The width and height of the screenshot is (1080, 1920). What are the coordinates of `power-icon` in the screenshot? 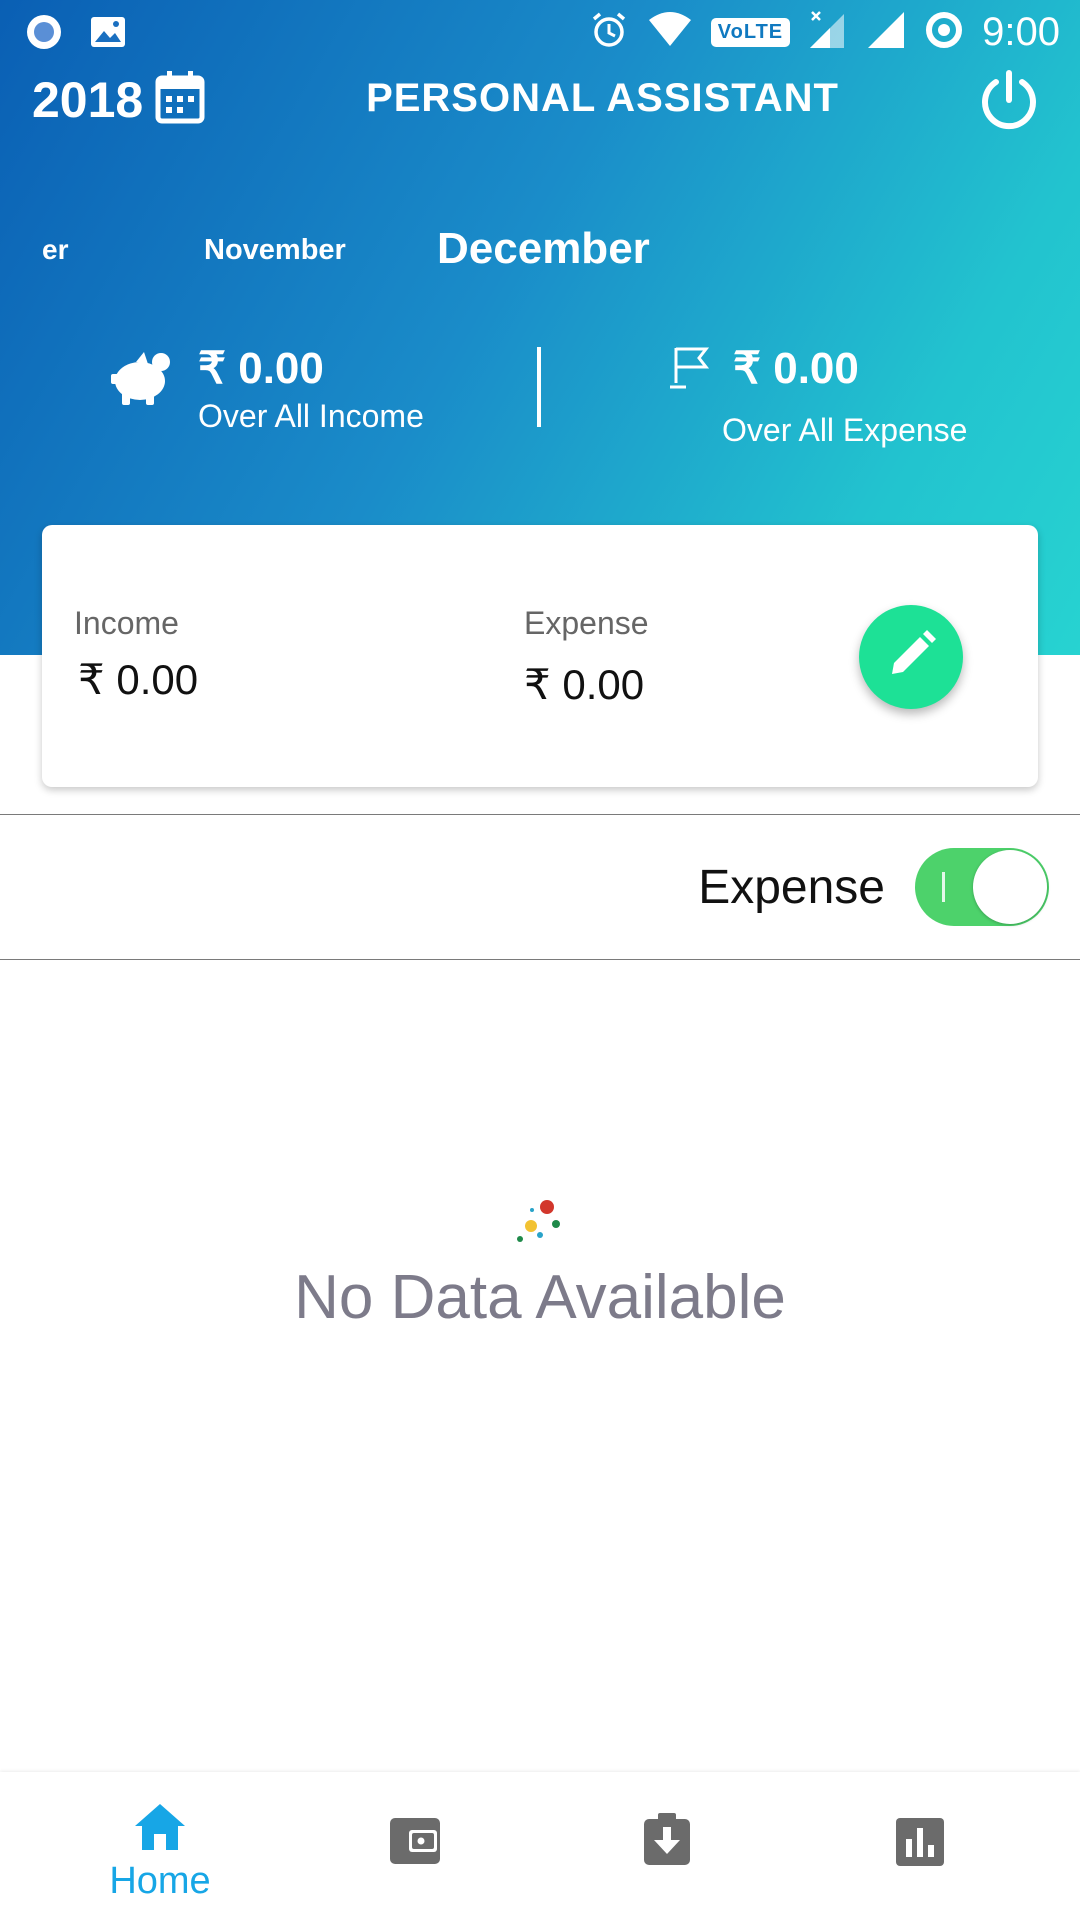 It's located at (1009, 104).